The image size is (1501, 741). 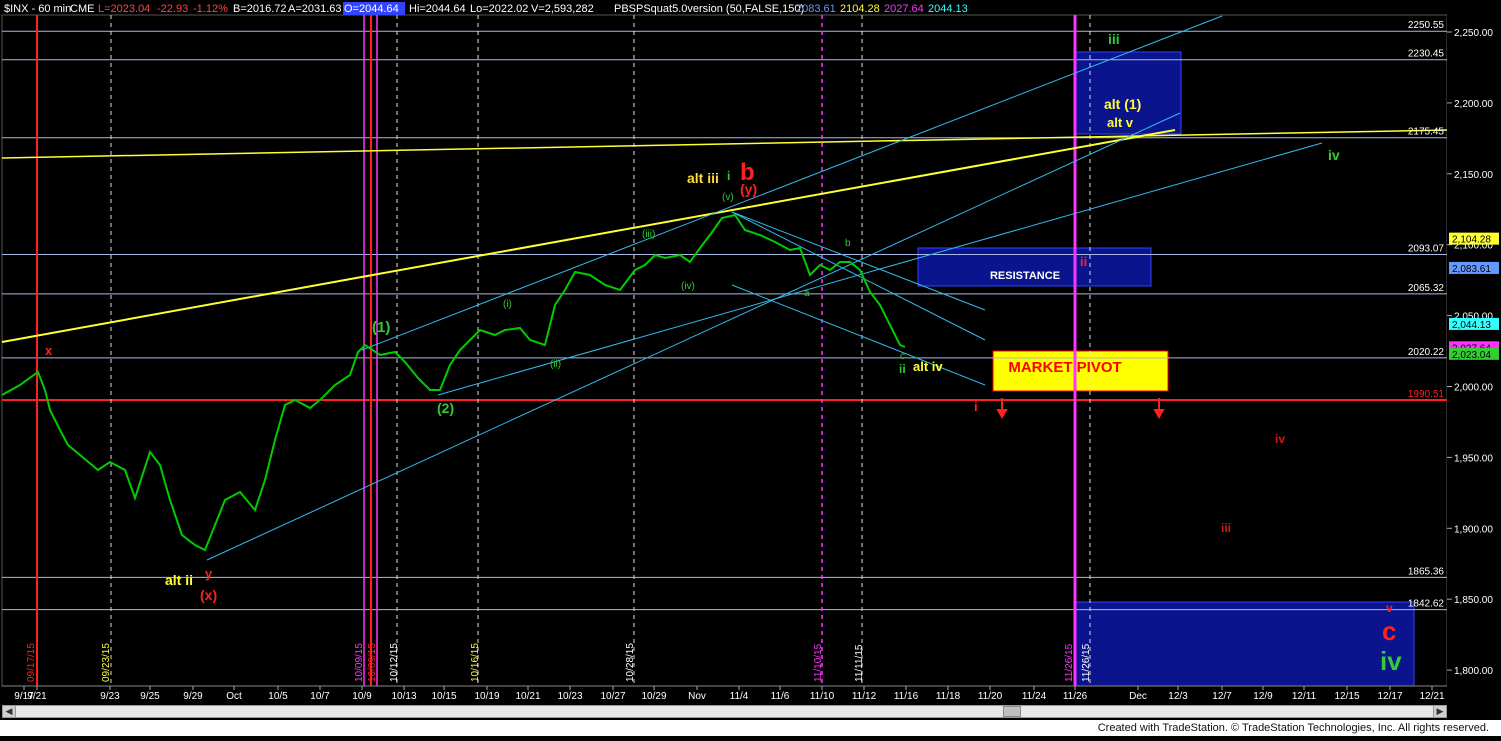 What do you see at coordinates (315, 9) in the screenshot?
I see `header-ask: A=2031.63` at bounding box center [315, 9].